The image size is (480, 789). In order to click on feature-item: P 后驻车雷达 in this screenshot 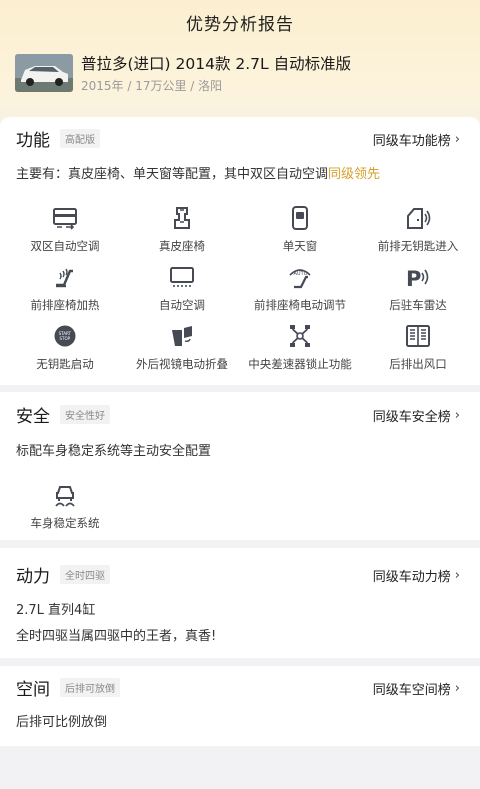, I will do `click(418, 289)`.